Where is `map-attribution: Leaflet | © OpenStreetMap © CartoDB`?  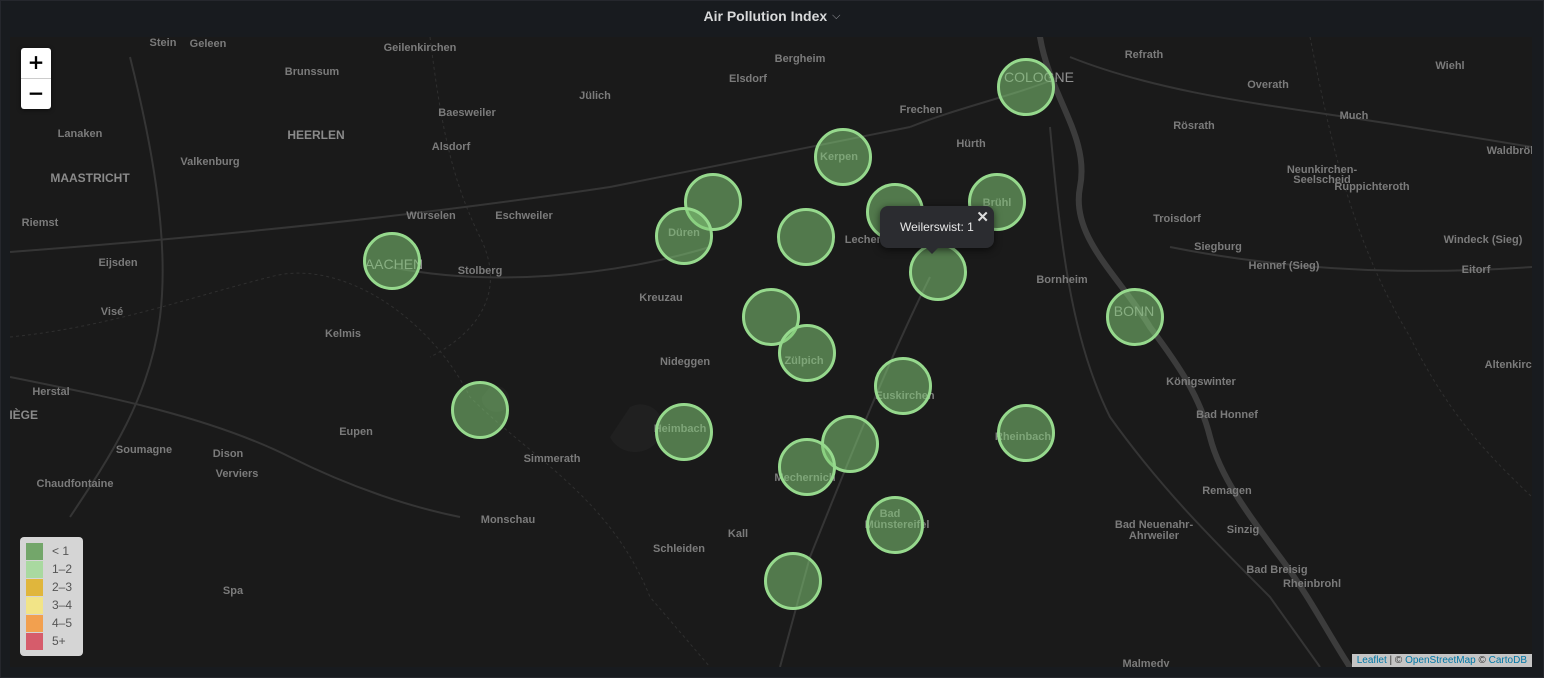
map-attribution: Leaflet | © OpenStreetMap © CartoDB is located at coordinates (1441, 660).